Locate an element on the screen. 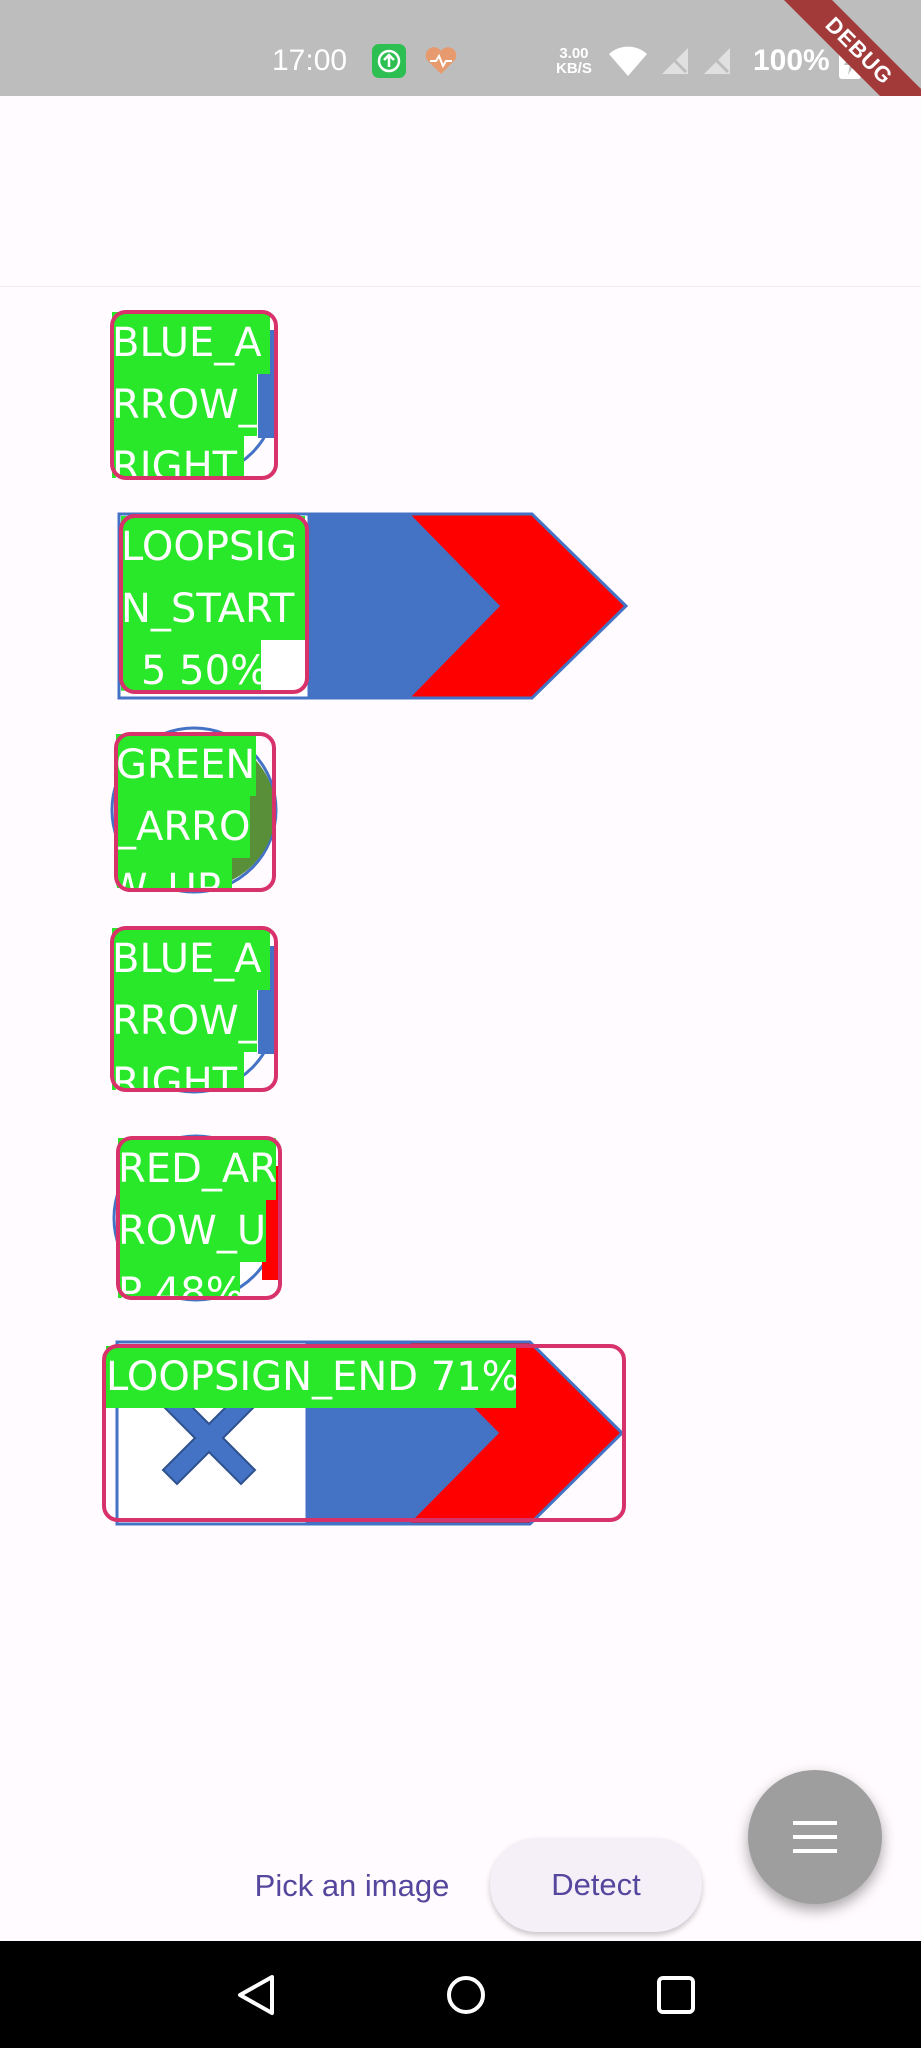  menu-icon is located at coordinates (815, 1839).